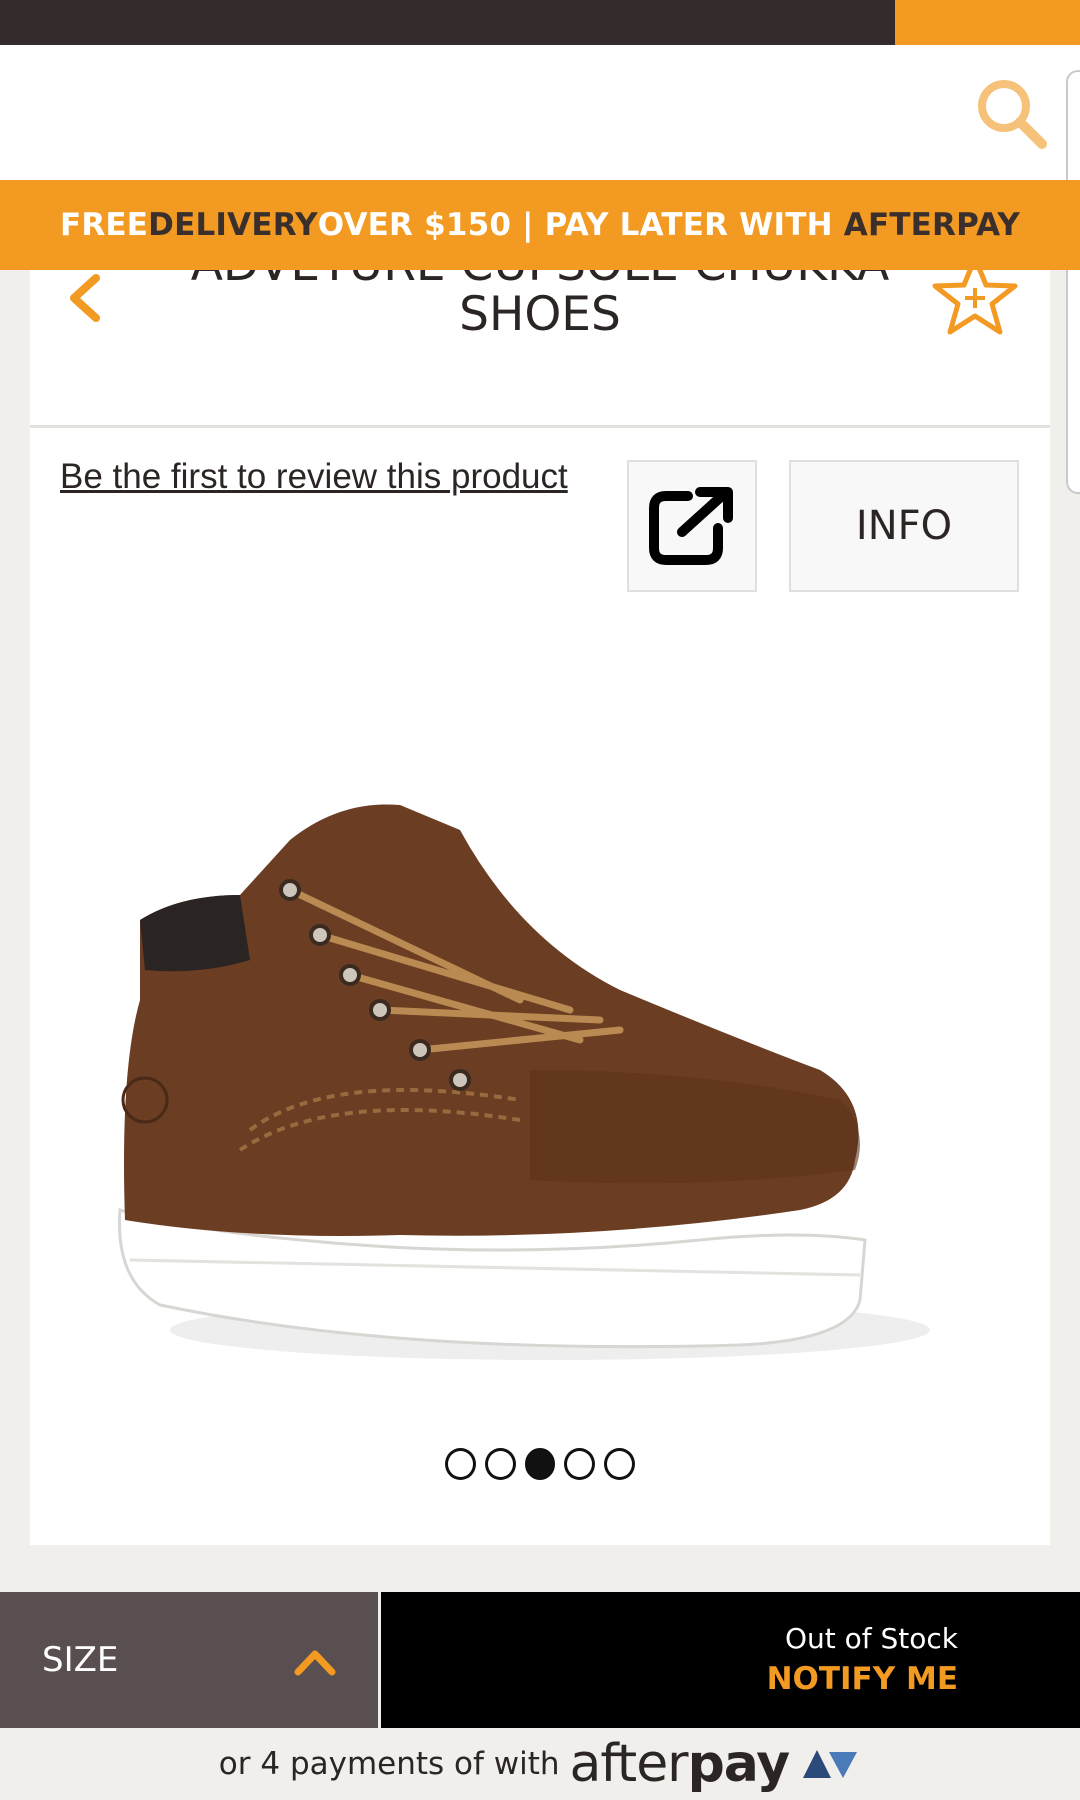  I want to click on product-title-line2: SHOES, so click(540, 314).